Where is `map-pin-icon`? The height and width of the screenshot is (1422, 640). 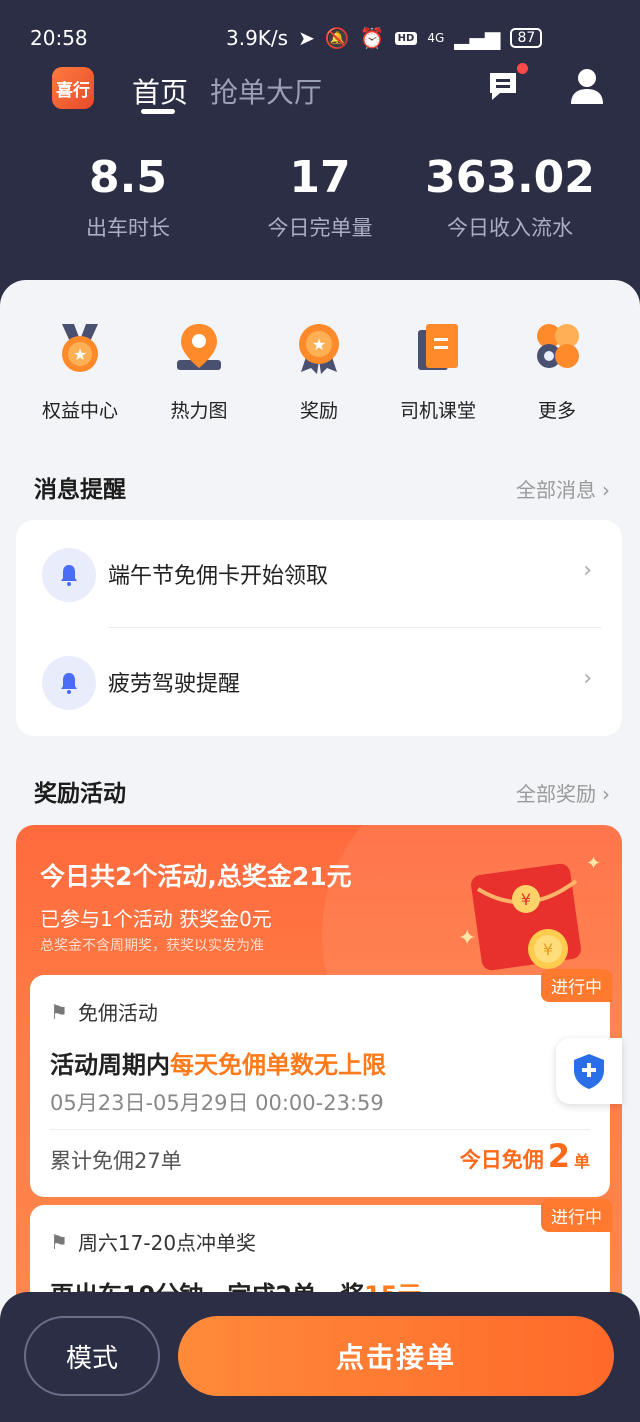 map-pin-icon is located at coordinates (199, 347).